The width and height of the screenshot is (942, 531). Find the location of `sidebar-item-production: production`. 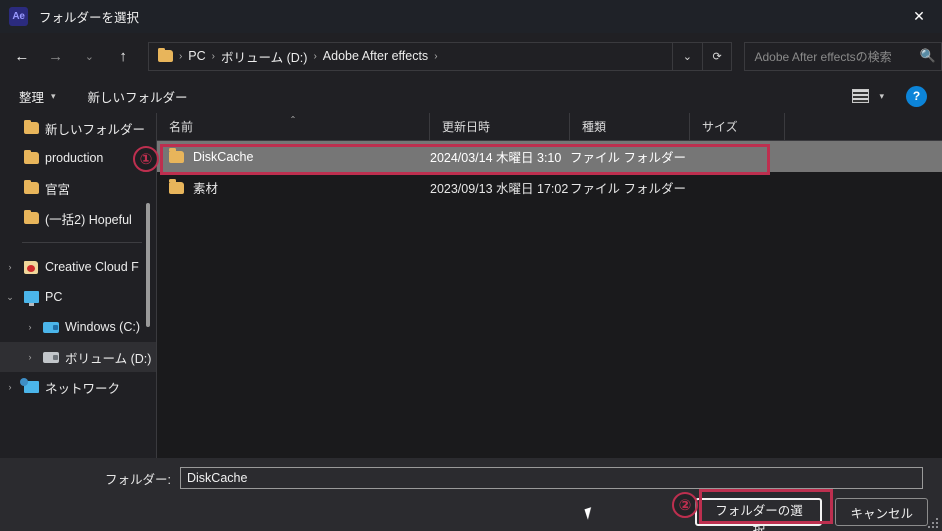

sidebar-item-production: production is located at coordinates (78, 158).